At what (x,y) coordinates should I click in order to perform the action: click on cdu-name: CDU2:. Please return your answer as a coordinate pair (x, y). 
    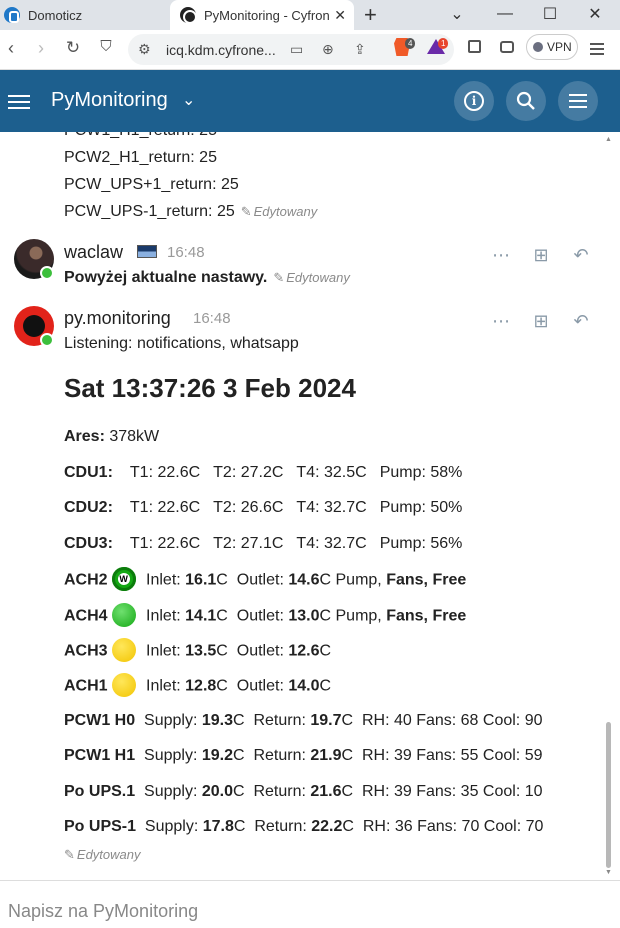
    Looking at the image, I should click on (88, 507).